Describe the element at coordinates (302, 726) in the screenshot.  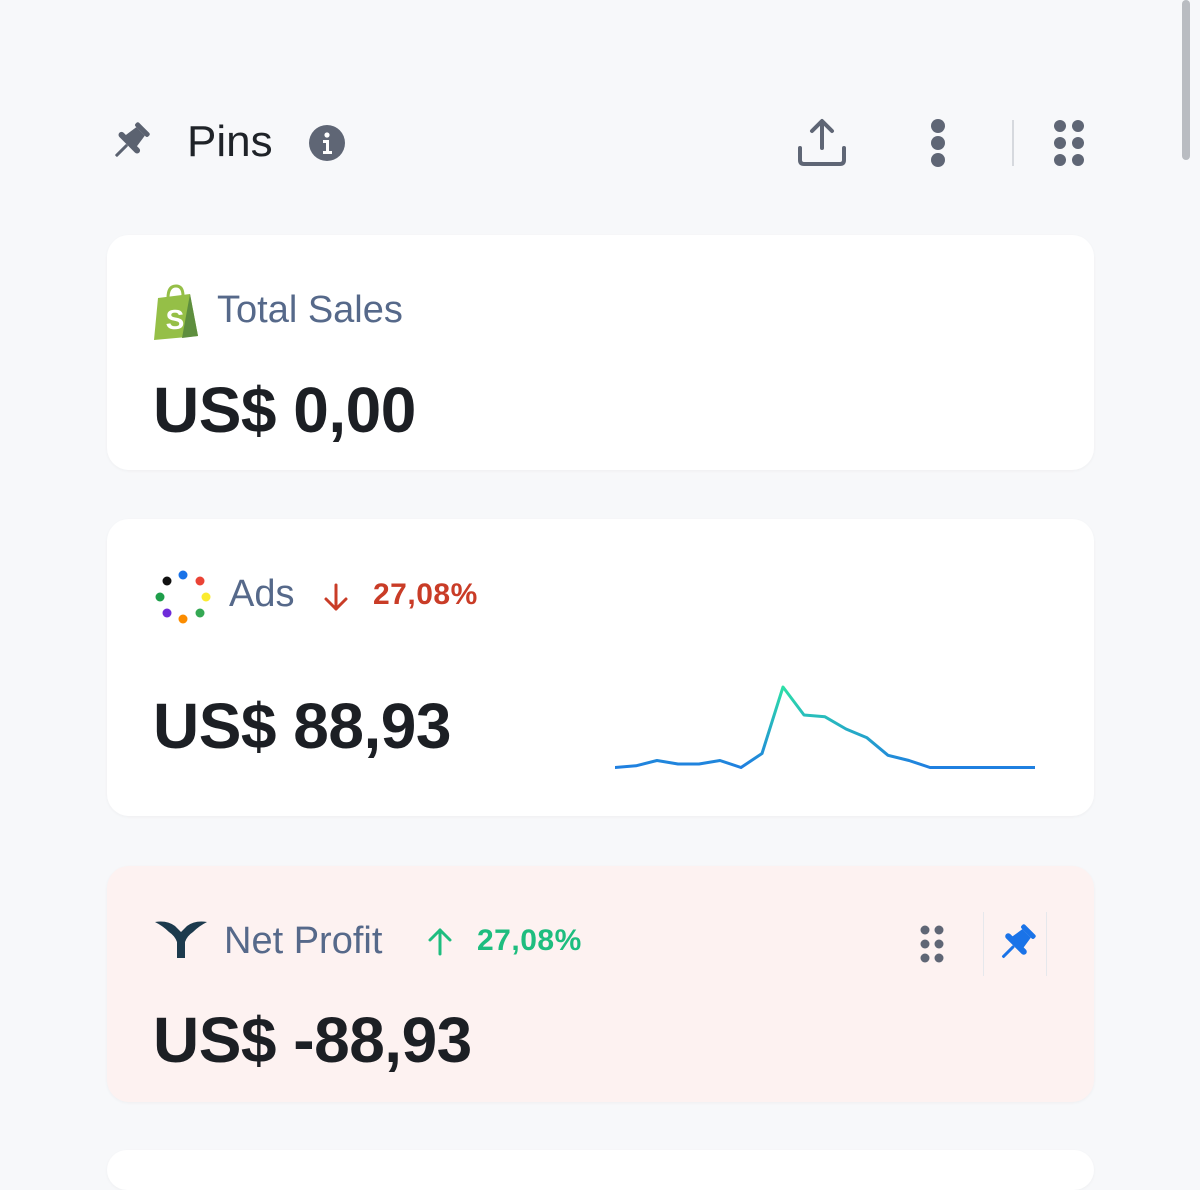
I see `card-value: US$ 88,93` at that location.